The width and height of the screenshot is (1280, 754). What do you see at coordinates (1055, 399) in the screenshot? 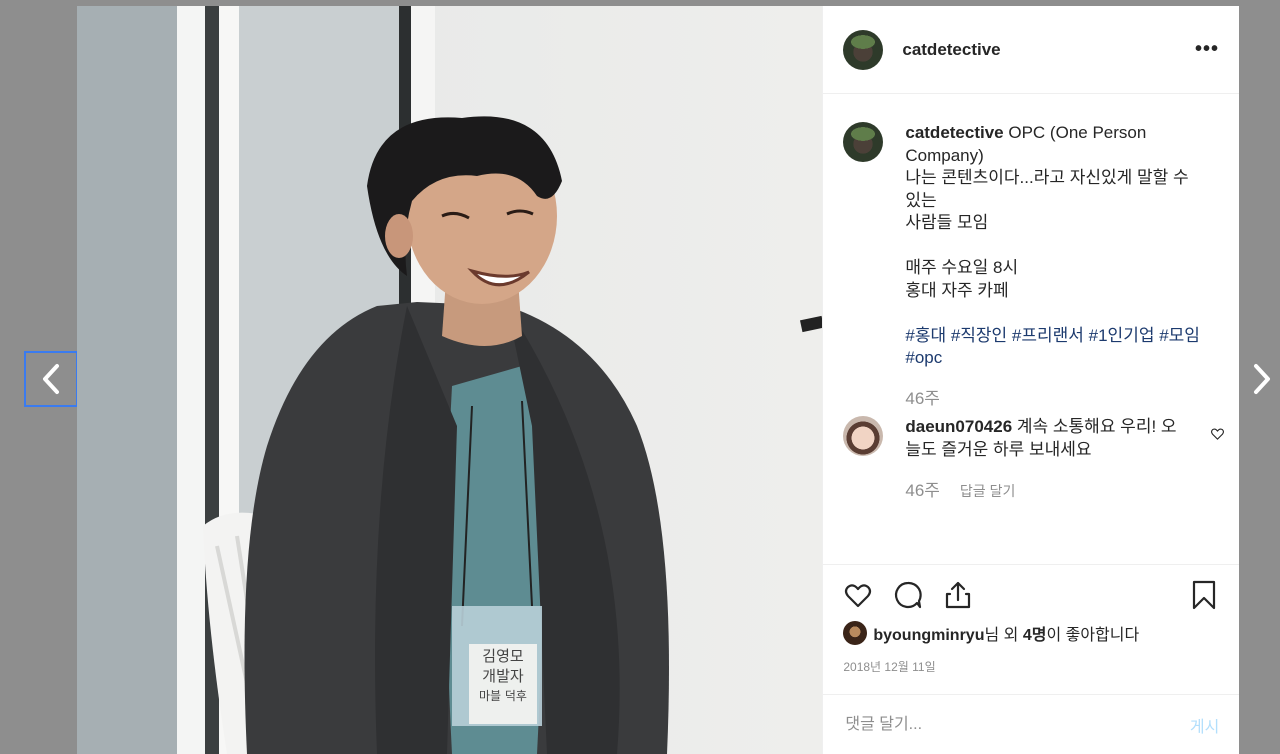
I see `caption-time: 46주` at bounding box center [1055, 399].